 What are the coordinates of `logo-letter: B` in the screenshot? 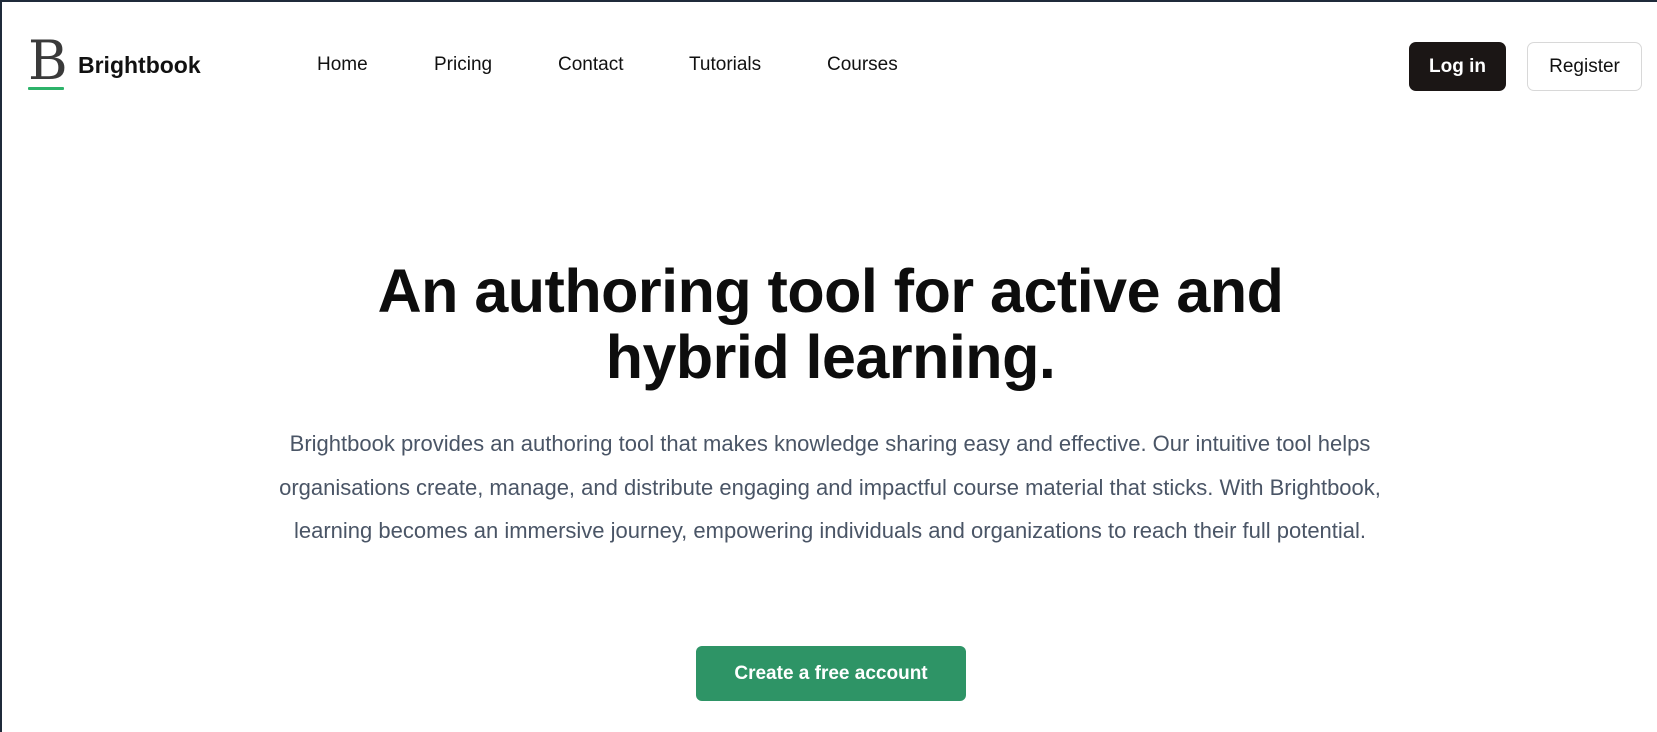 It's located at (48, 60).